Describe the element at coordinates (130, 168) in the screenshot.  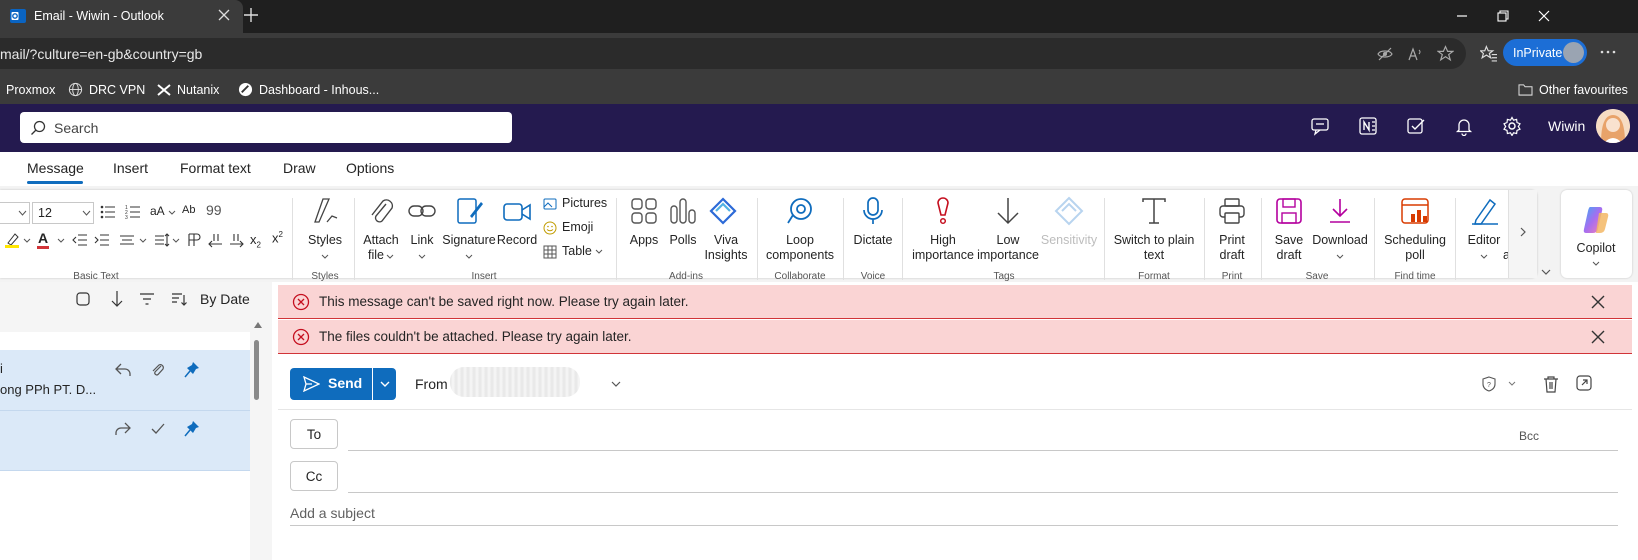
I see `tab-insert: Insert` at that location.